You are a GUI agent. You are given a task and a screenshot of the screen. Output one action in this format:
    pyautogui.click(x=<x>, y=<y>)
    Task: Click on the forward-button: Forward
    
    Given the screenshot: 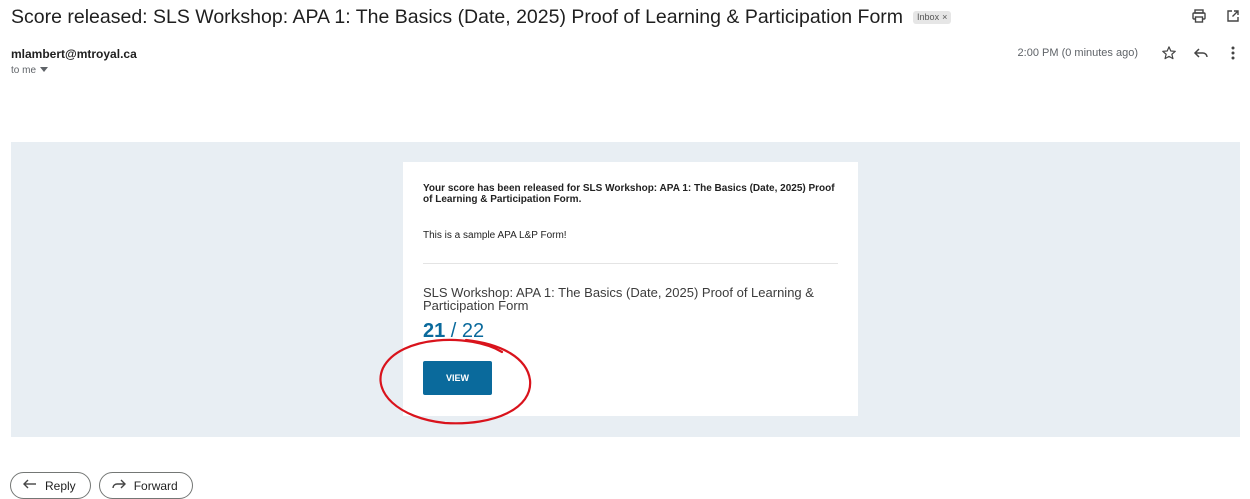 What is the action you would take?
    pyautogui.click(x=145, y=485)
    